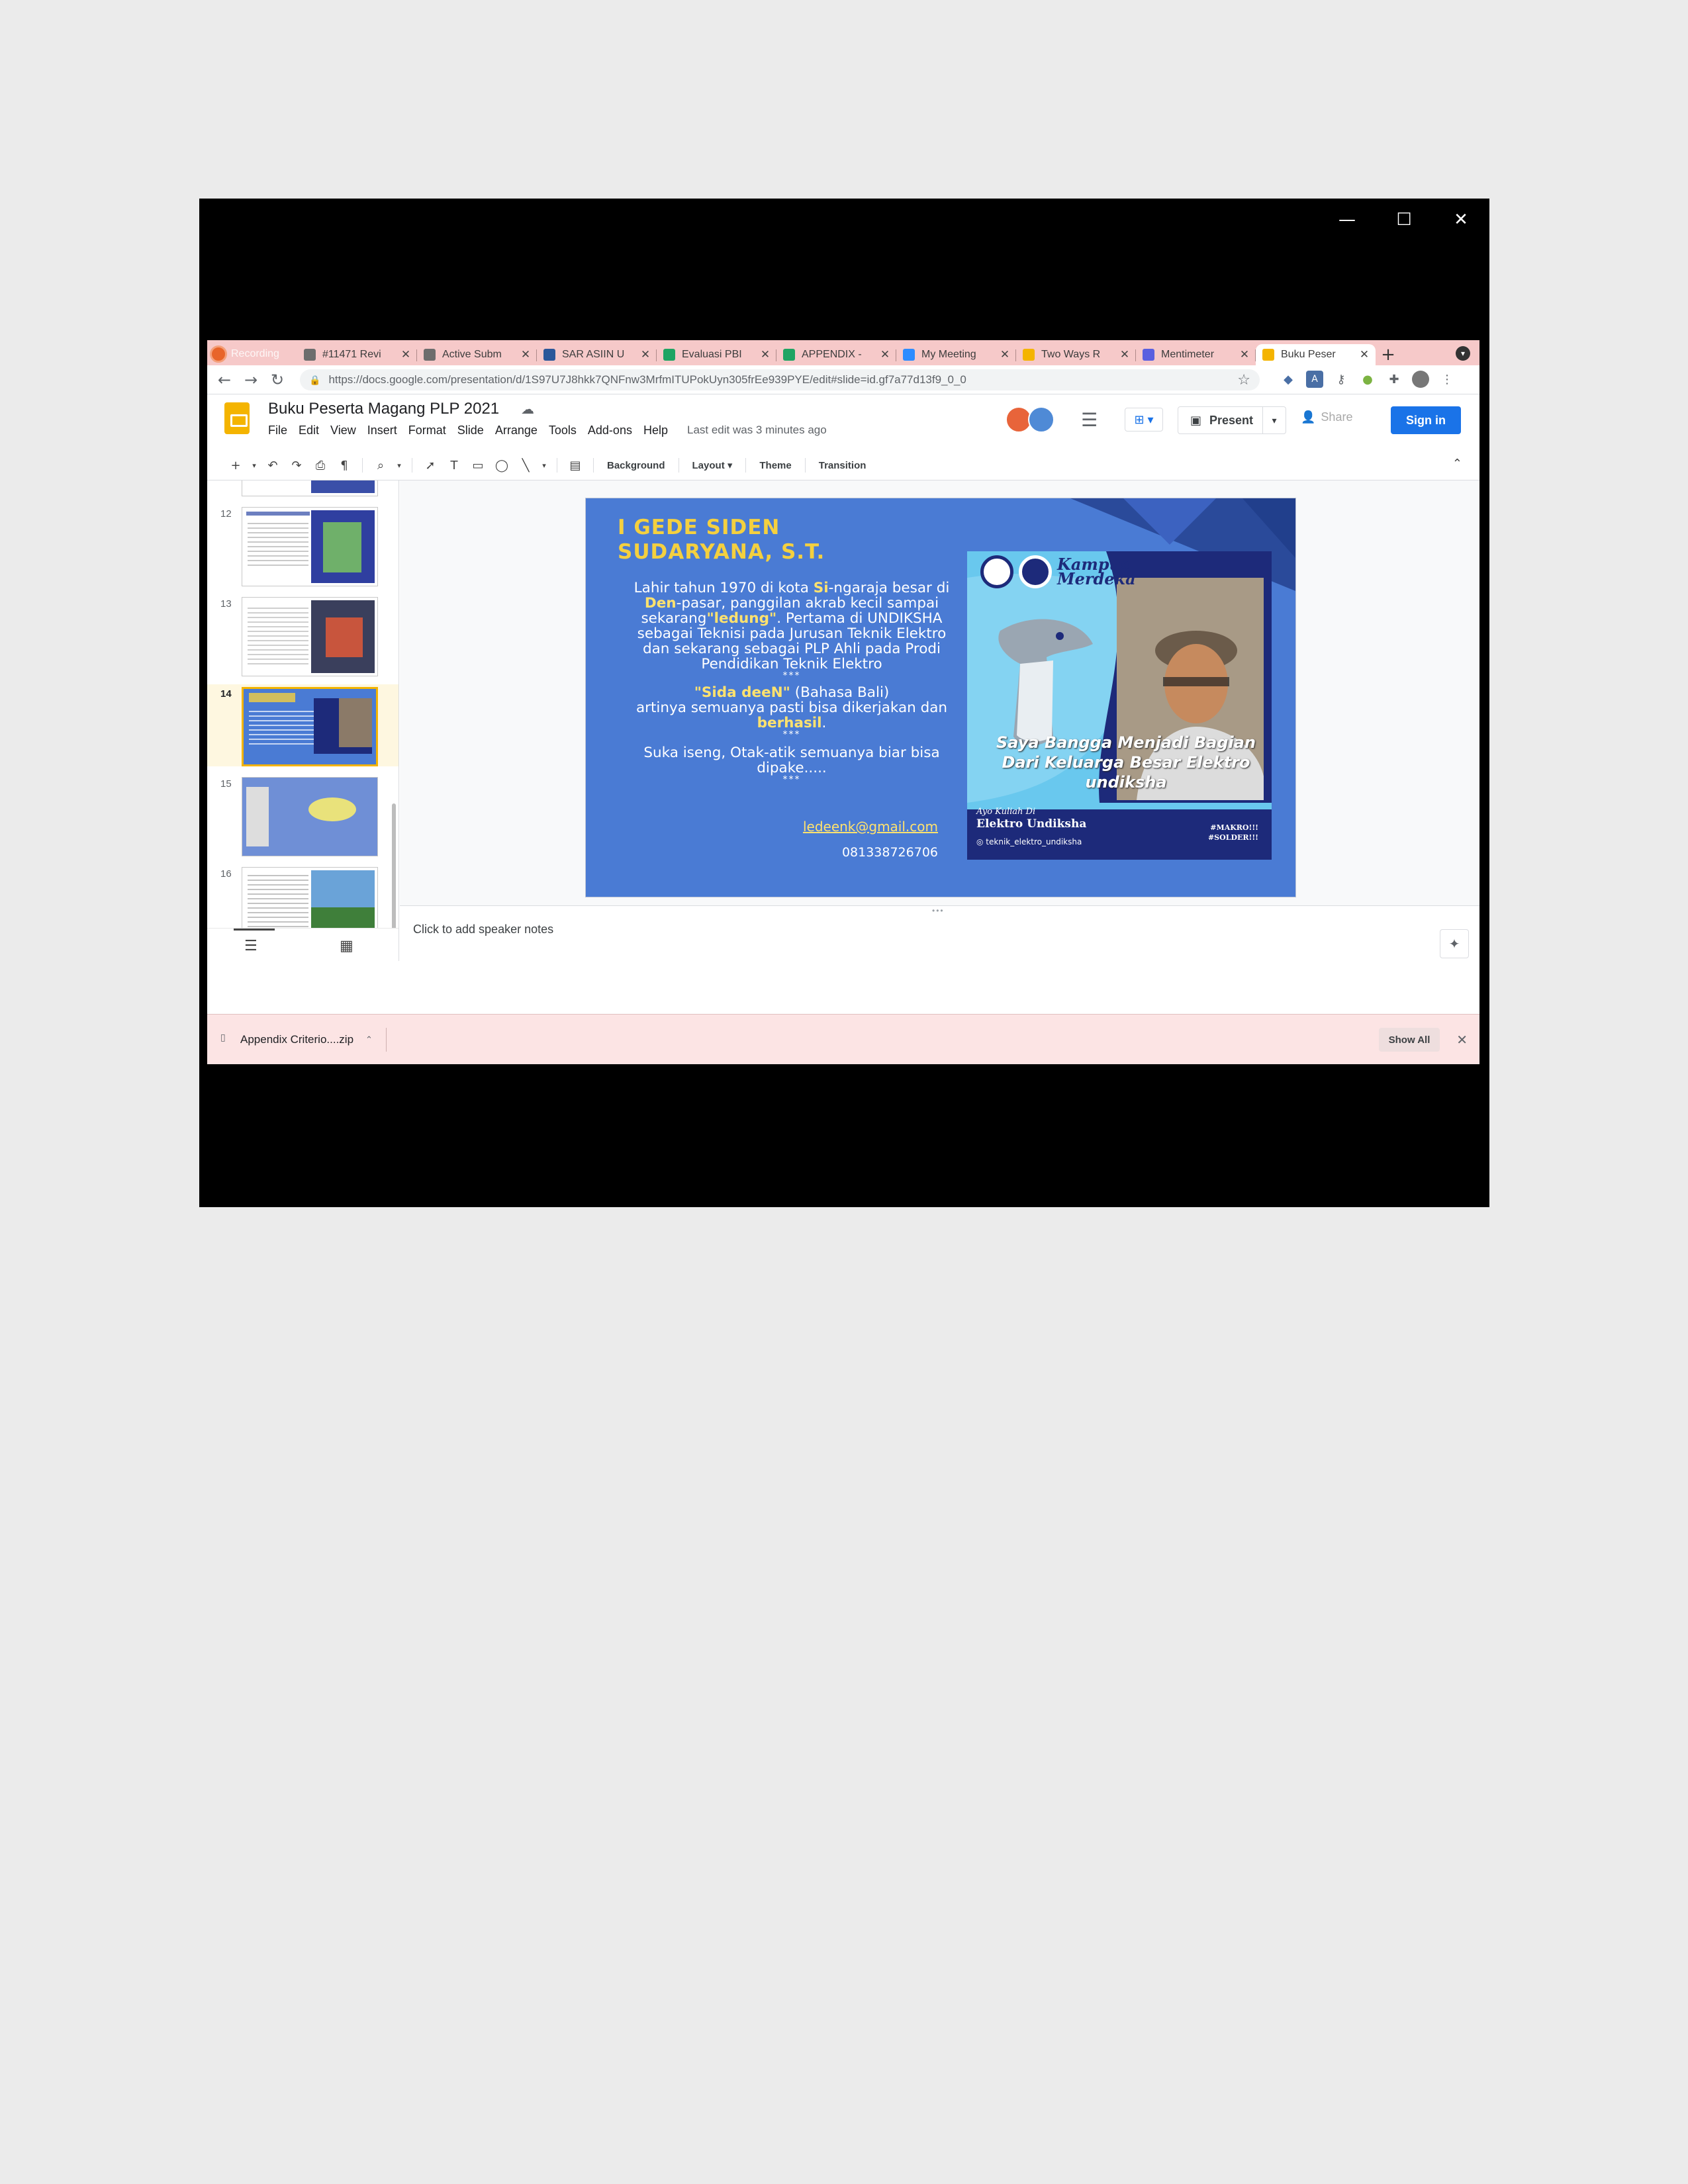 This screenshot has height=2184, width=1688. I want to click on present-button: ▣ Present ▾, so click(1232, 420).